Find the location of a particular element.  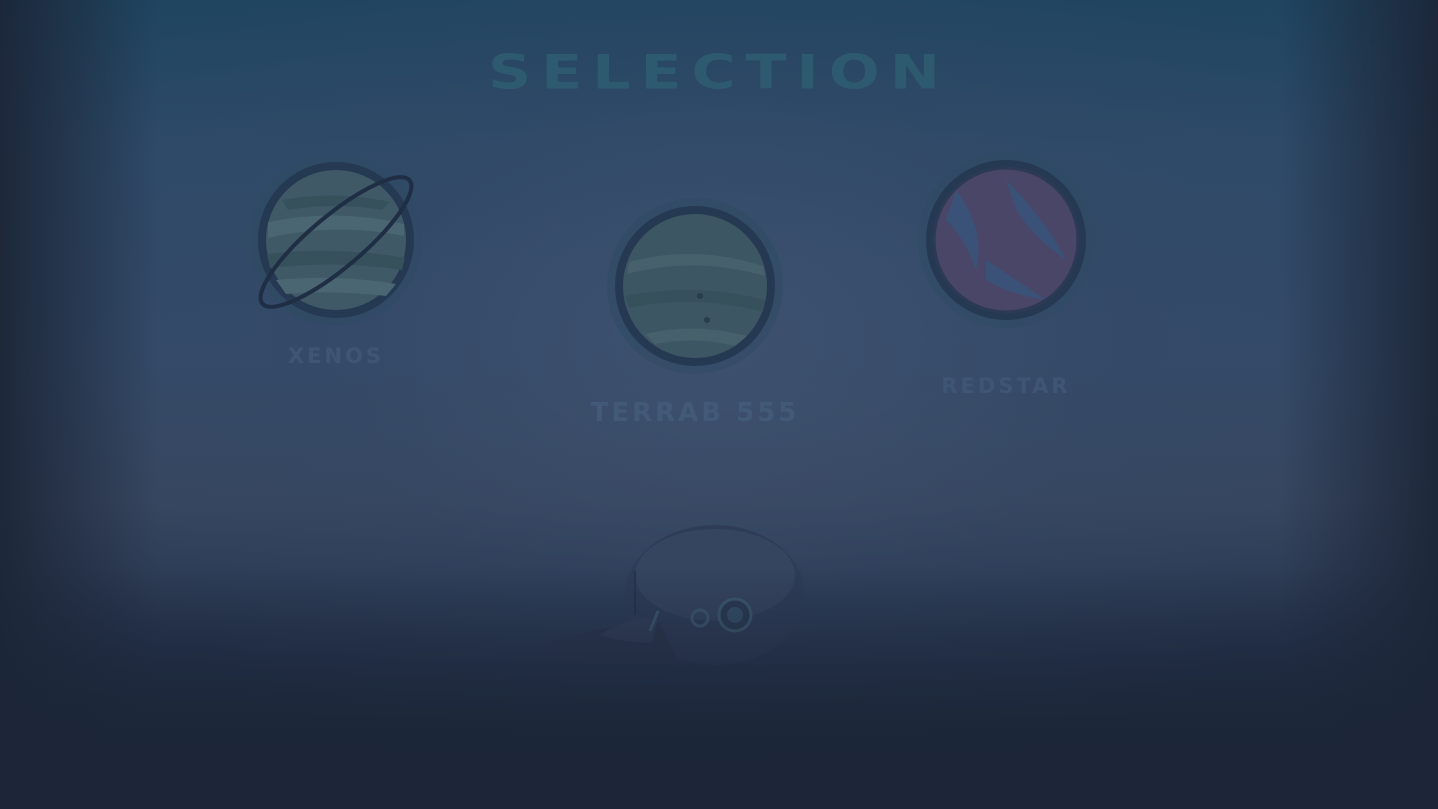

planet-name-redstar: REDSTAR is located at coordinates (1006, 386).